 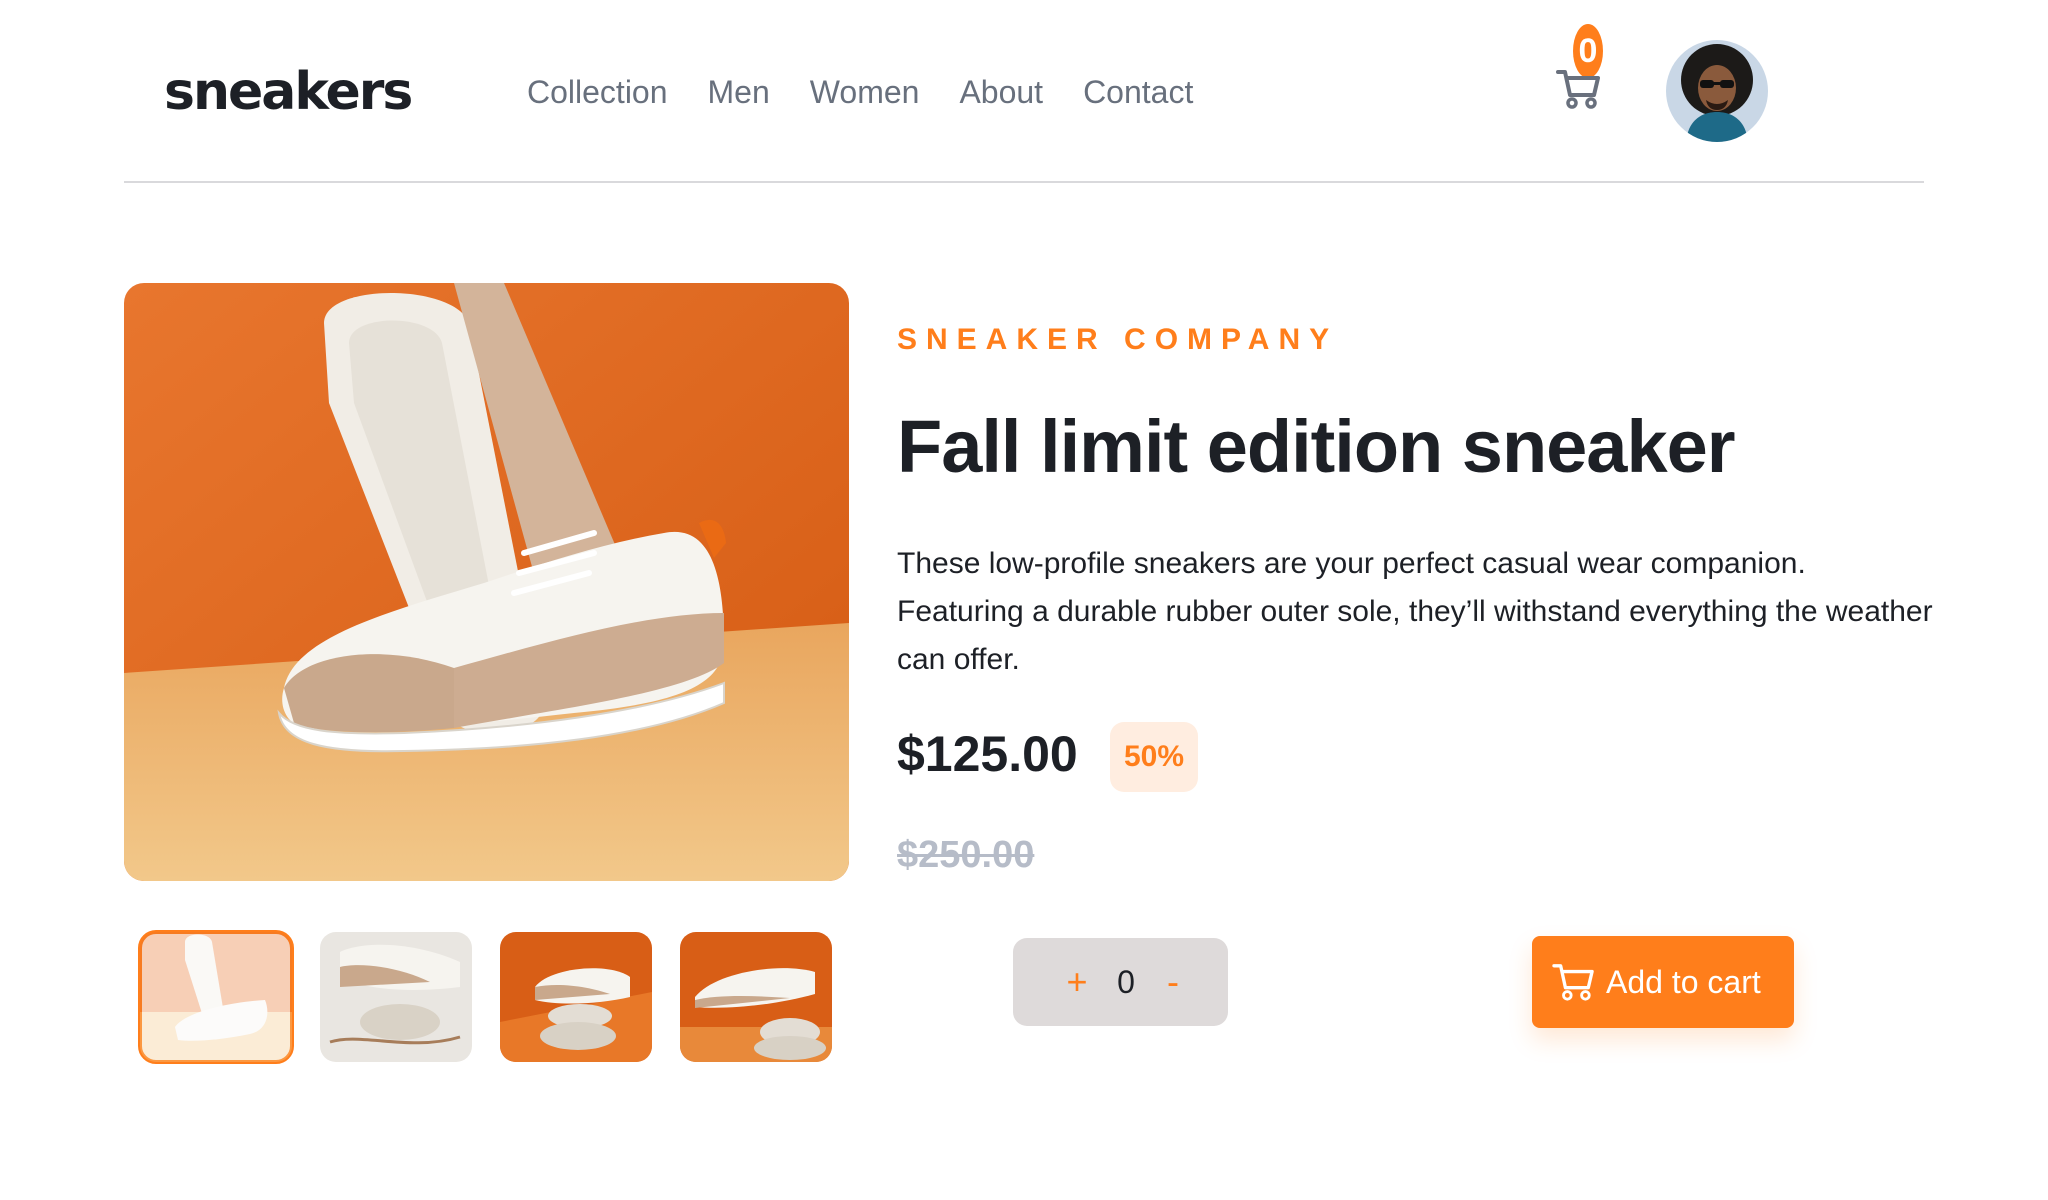 What do you see at coordinates (1126, 982) in the screenshot?
I see `quantity-value: 0` at bounding box center [1126, 982].